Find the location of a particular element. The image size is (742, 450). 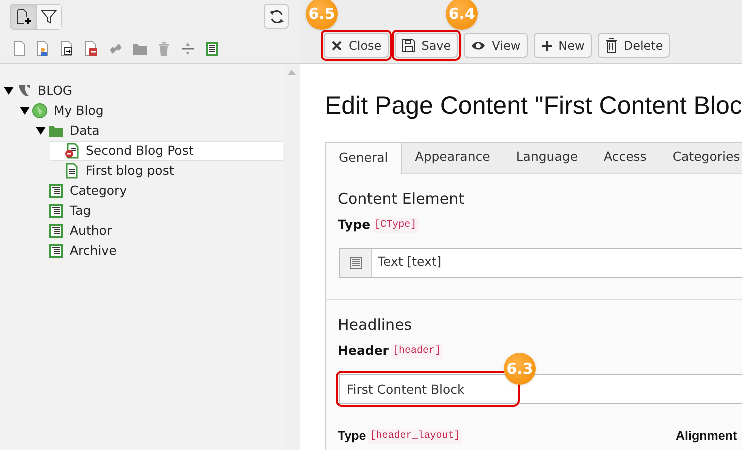

filter-toggle is located at coordinates (48, 17).